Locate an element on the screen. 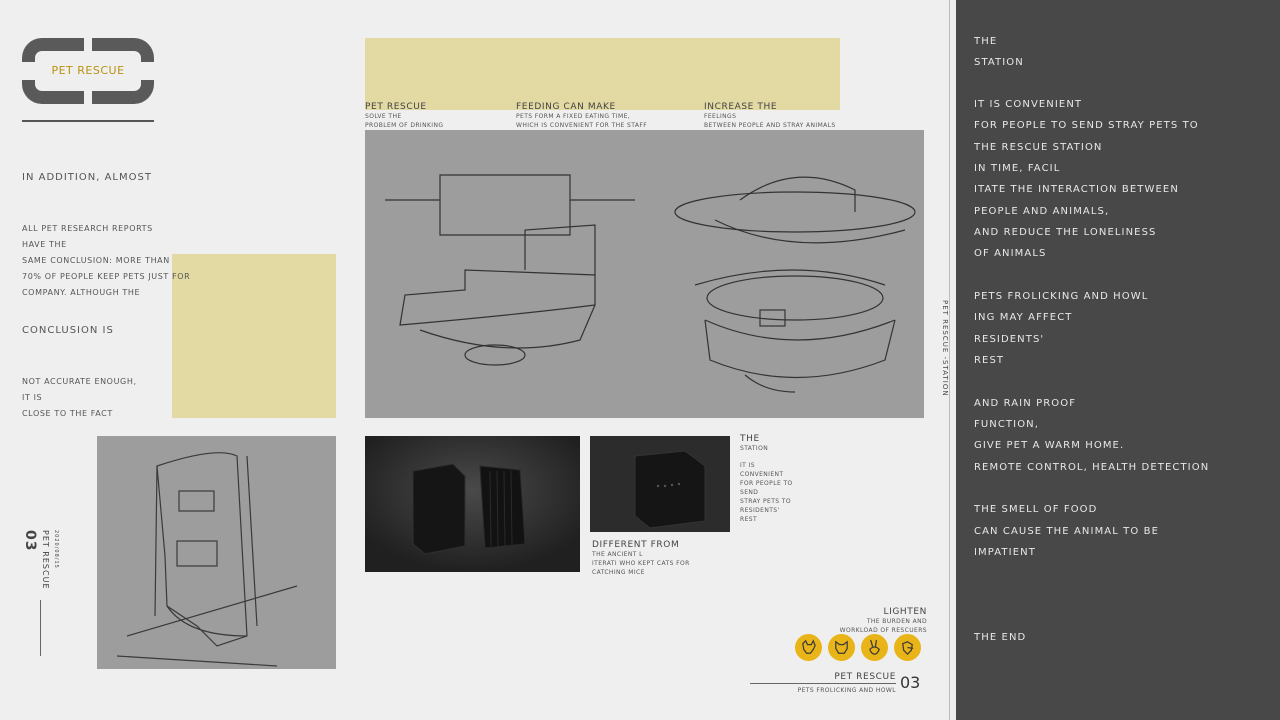 The width and height of the screenshot is (1280, 720). vertical-divider-left is located at coordinates (40, 628).